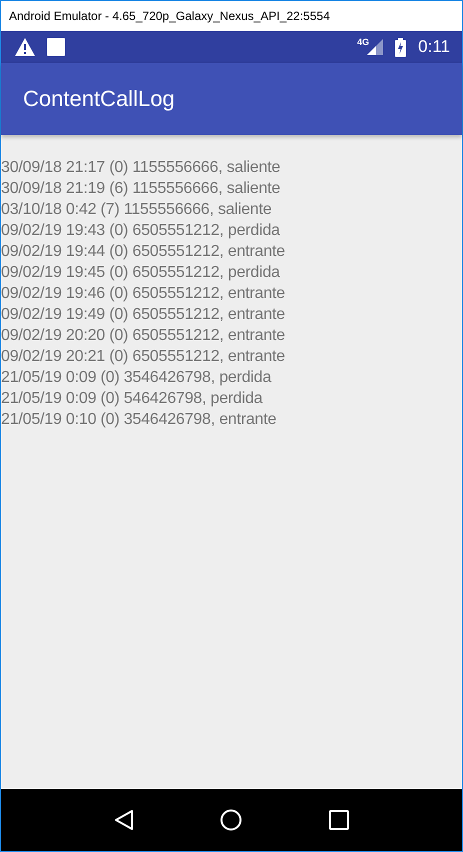 The height and width of the screenshot is (852, 463). What do you see at coordinates (139, 420) in the screenshot?
I see `call-log-entry: 21/05/19 0:10 (0) 3546426798, entrante` at bounding box center [139, 420].